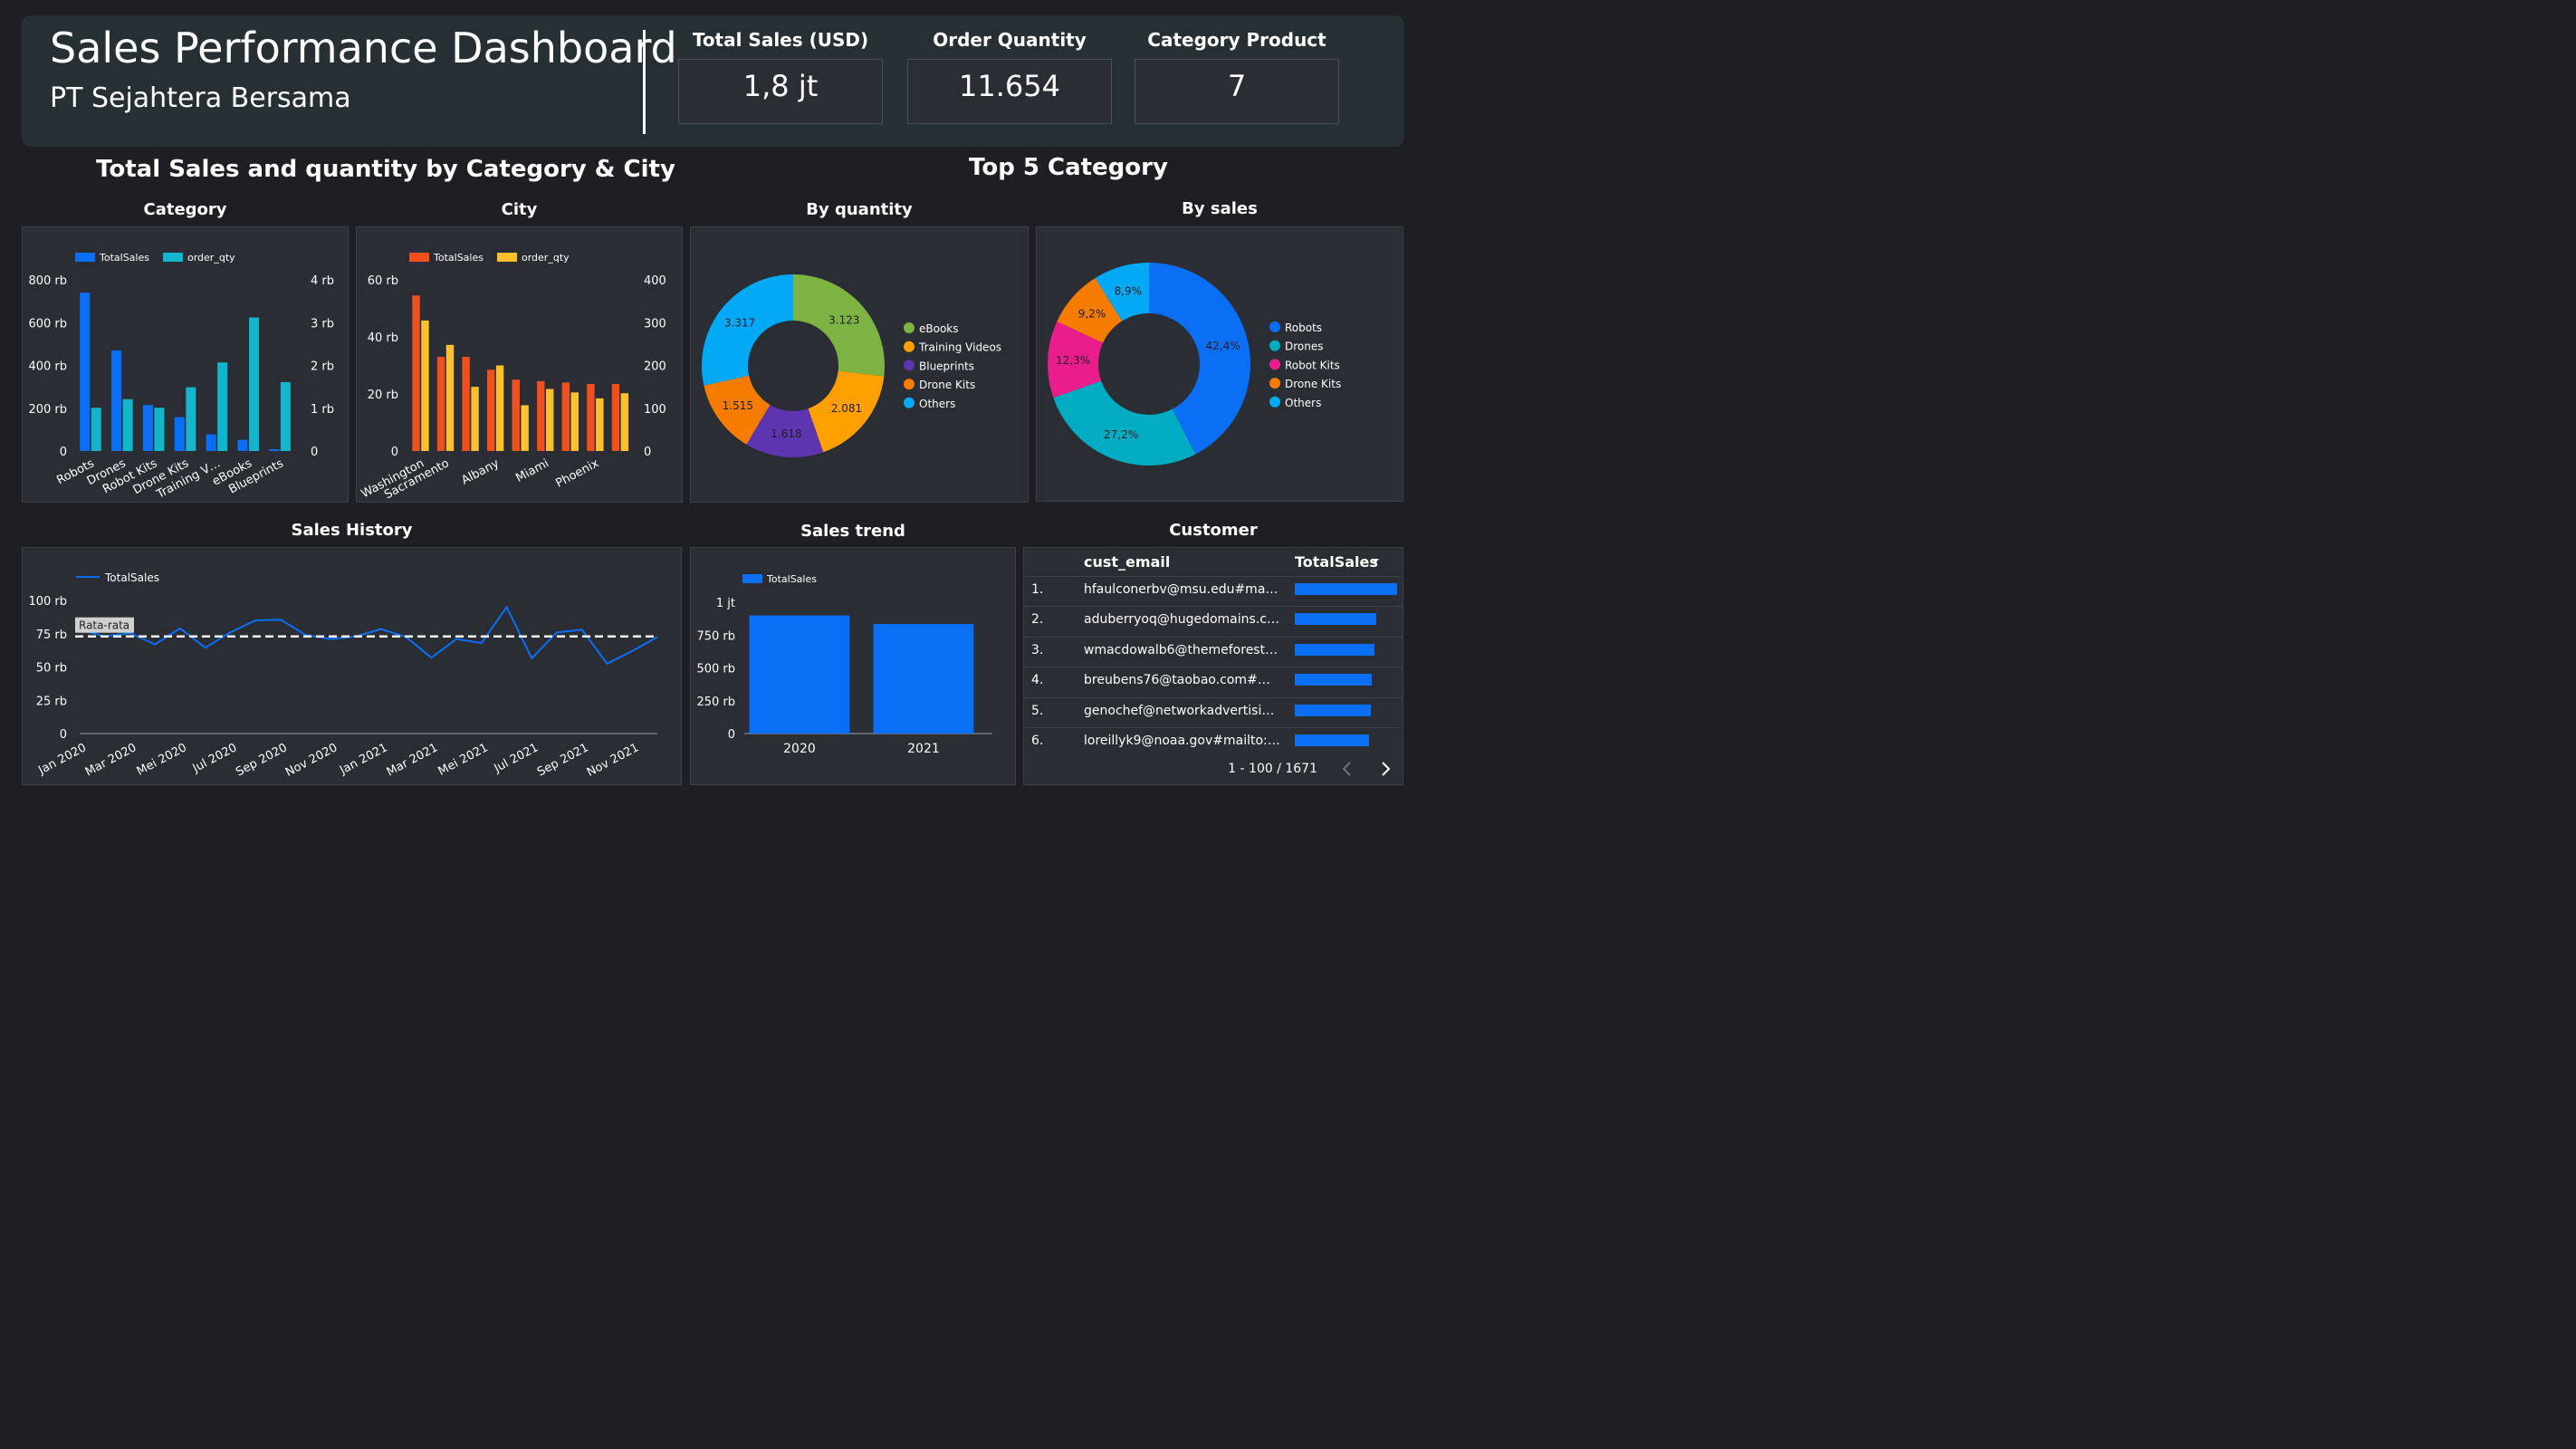 The width and height of the screenshot is (2576, 1449). Describe the element at coordinates (1385, 769) in the screenshot. I see `next-page-icon` at that location.